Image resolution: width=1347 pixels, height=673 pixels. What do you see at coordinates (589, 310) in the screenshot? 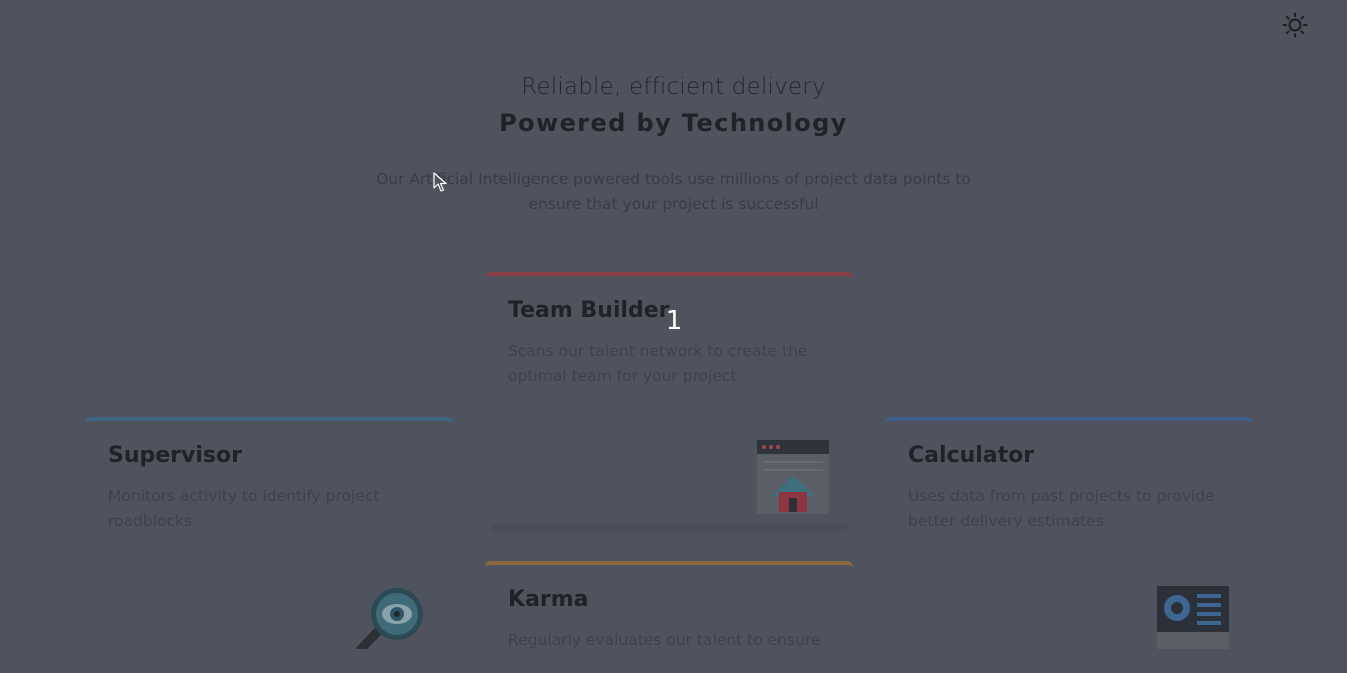
I see `card-title: Team Builder` at bounding box center [589, 310].